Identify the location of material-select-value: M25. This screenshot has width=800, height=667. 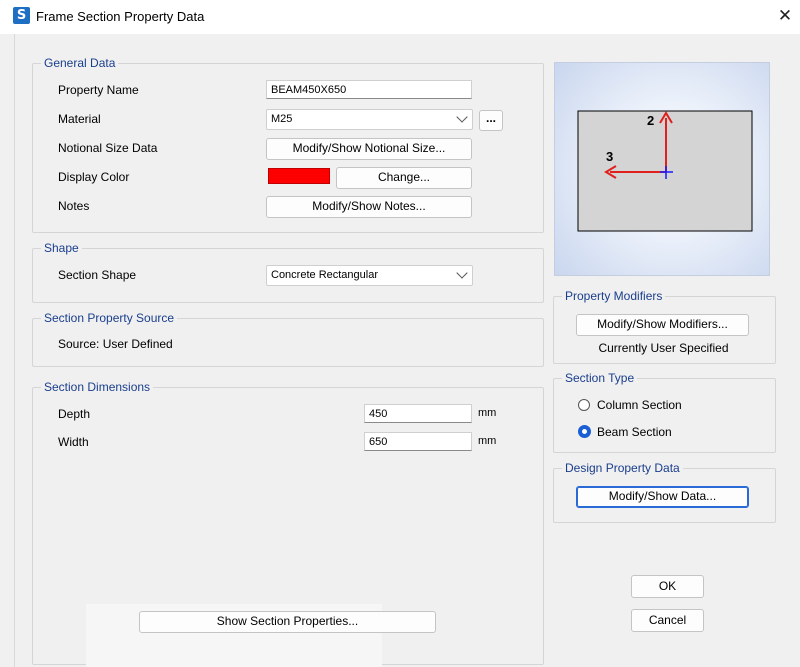
(282, 119).